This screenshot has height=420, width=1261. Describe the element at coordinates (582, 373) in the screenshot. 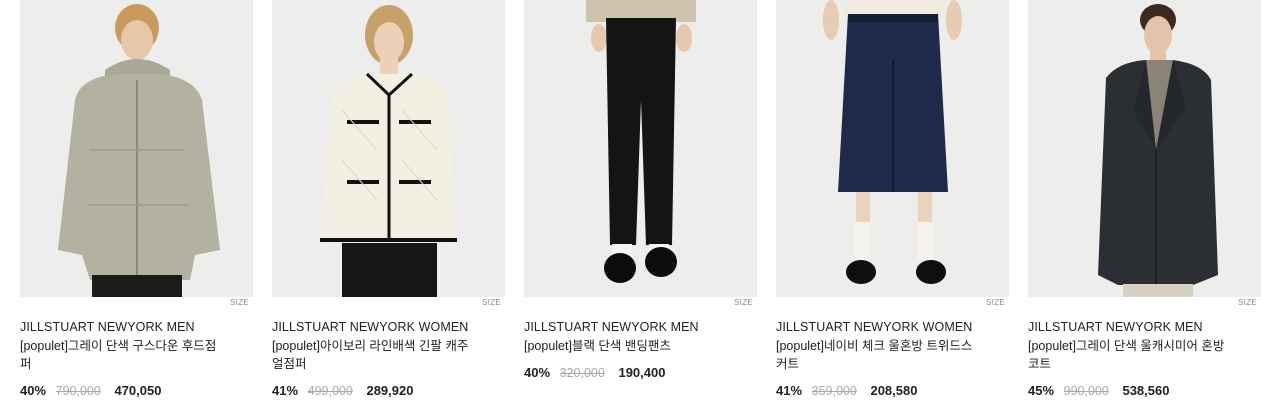

I see `original-price: 320,000` at that location.